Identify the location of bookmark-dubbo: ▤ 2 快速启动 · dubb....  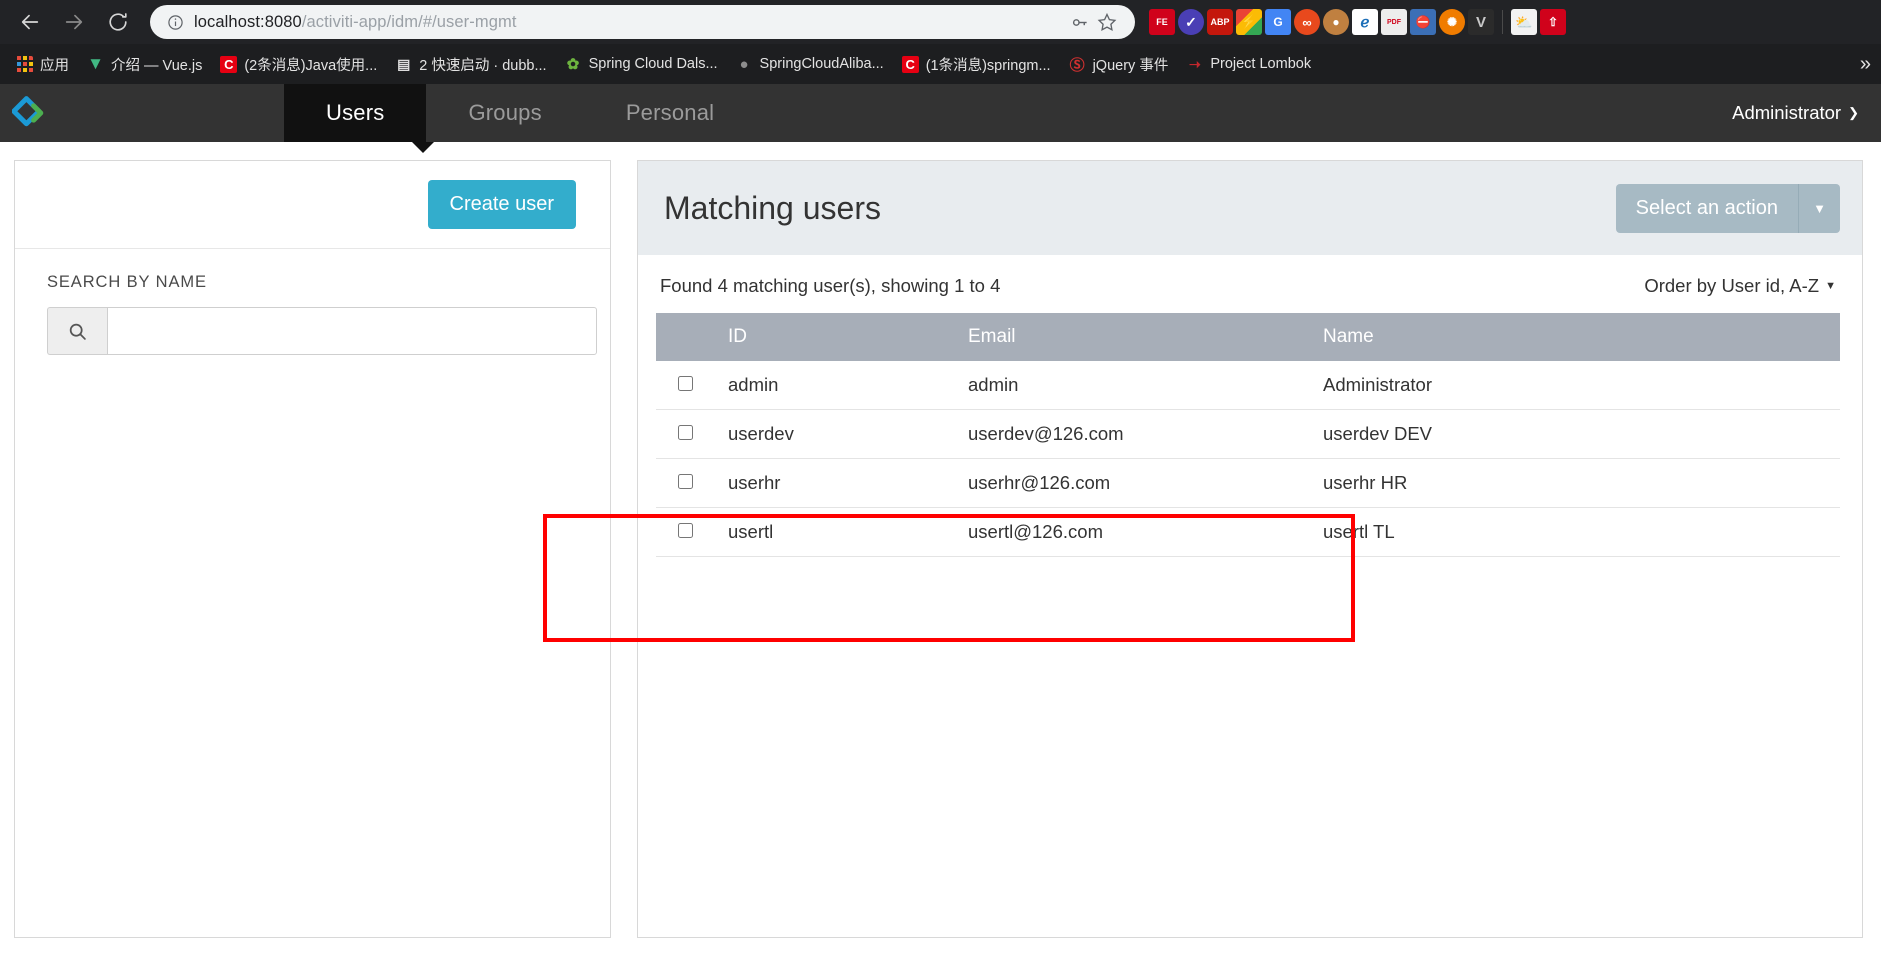
(470, 64).